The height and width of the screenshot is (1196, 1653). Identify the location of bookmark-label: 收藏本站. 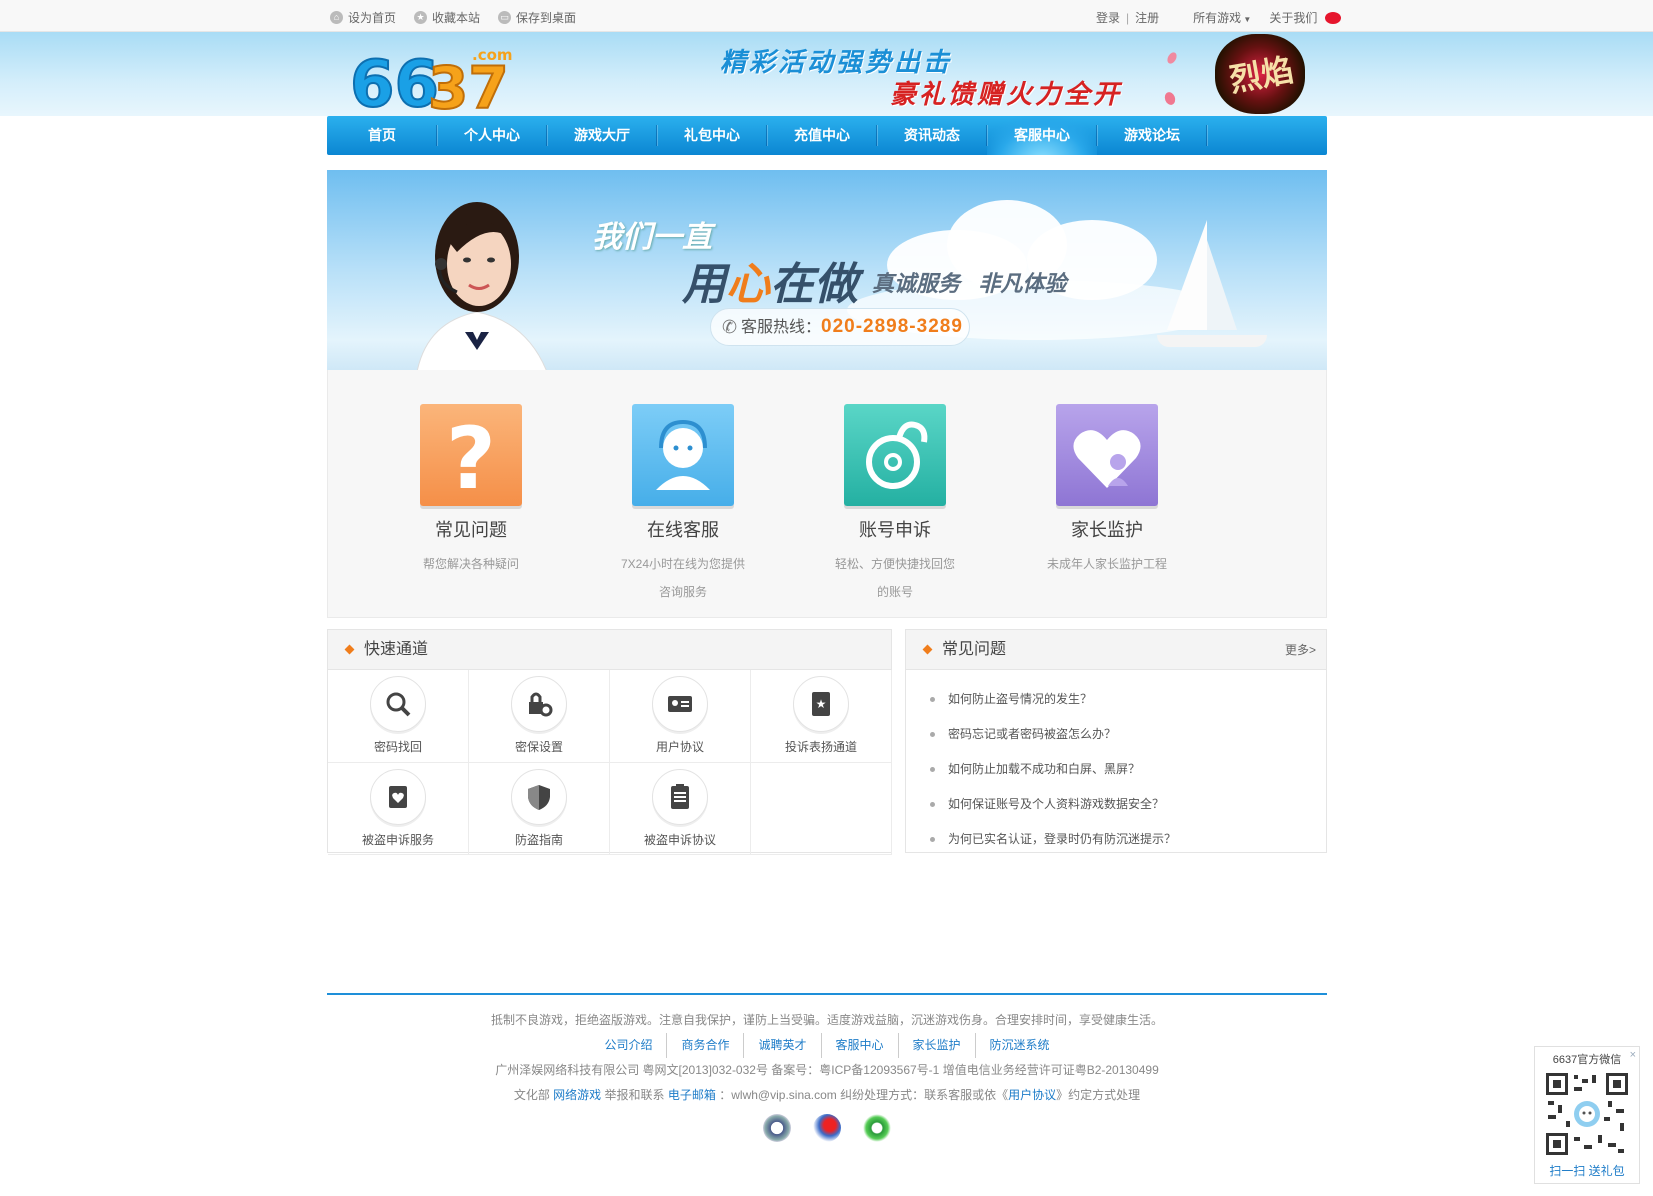
(456, 17).